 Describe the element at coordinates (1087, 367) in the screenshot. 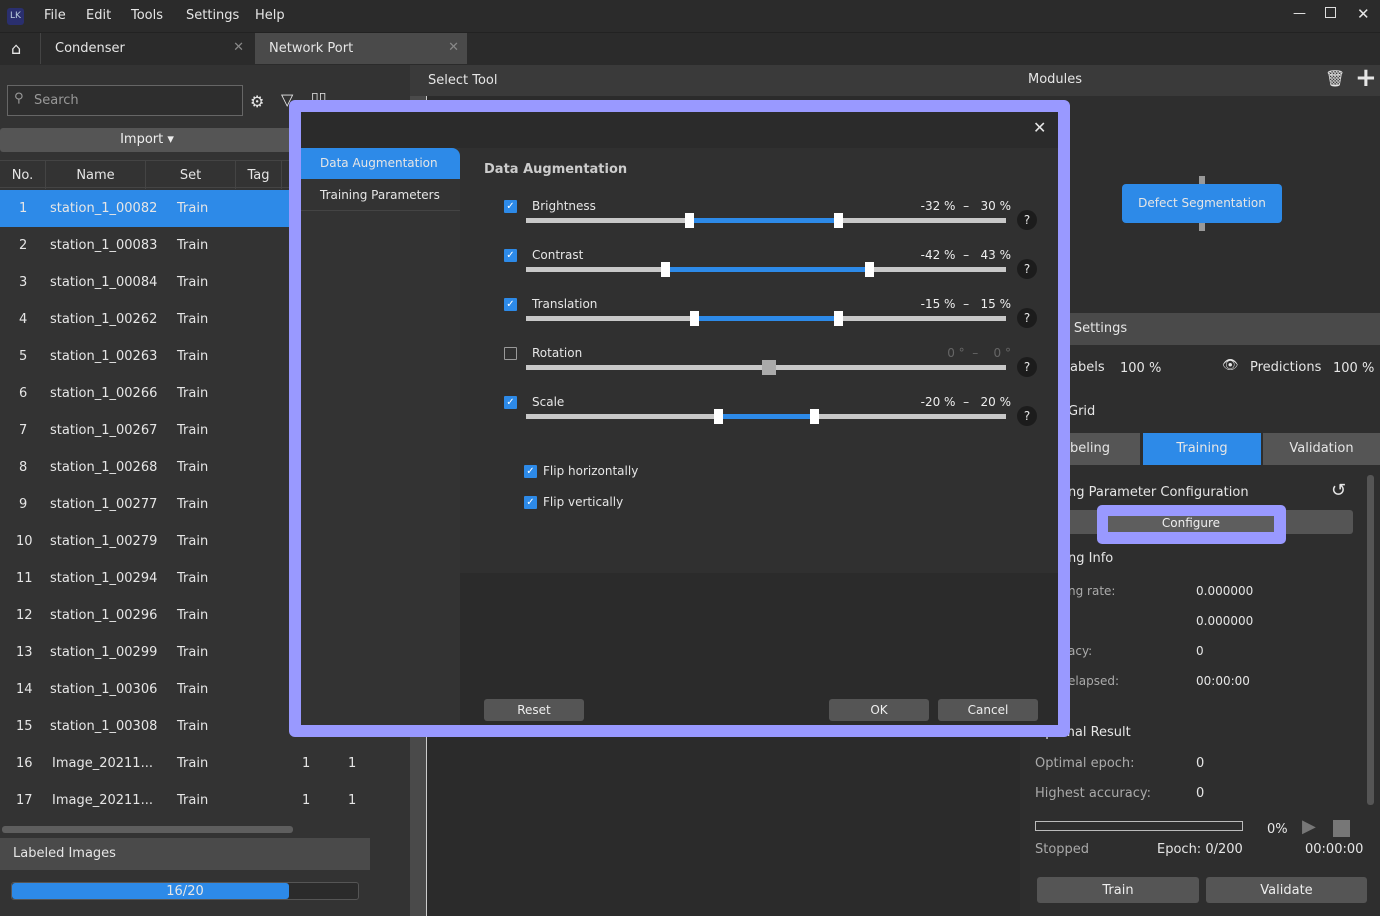

I see `labels-toggle: abels` at that location.